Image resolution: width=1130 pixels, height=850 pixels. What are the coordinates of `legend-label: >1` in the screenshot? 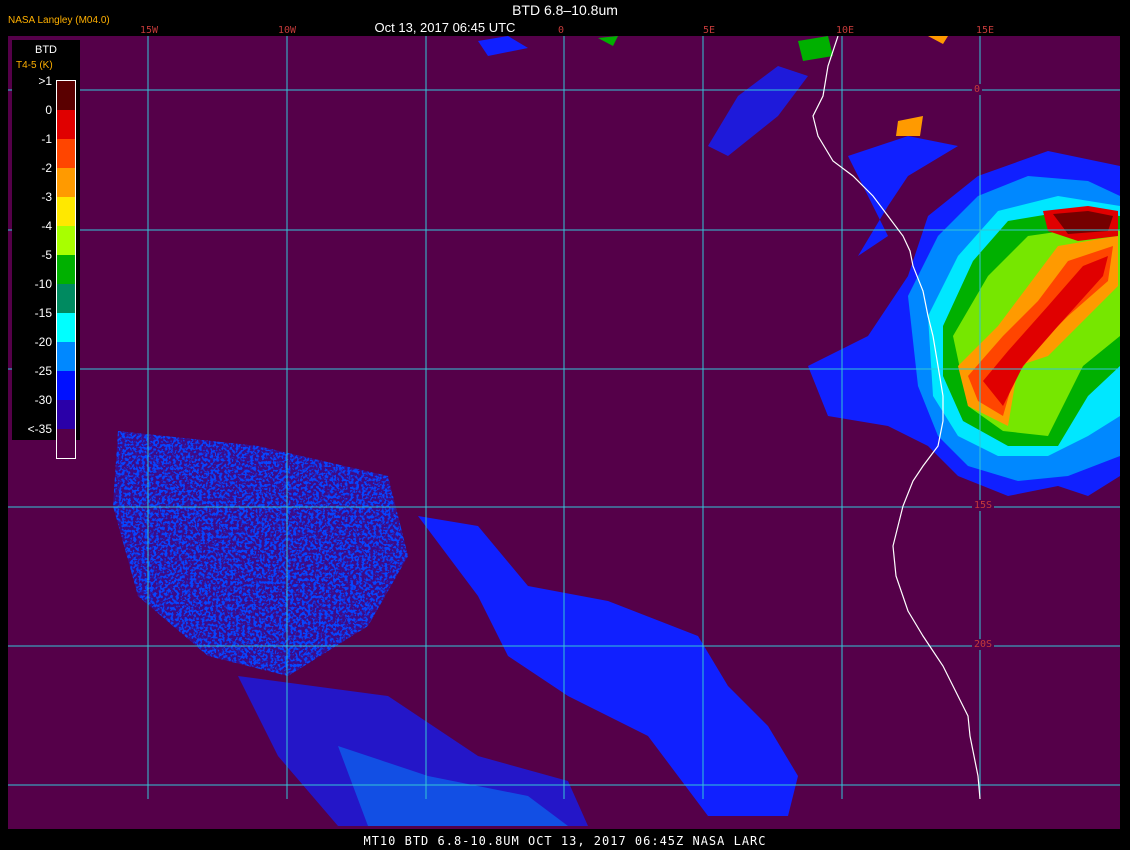 It's located at (45, 81).